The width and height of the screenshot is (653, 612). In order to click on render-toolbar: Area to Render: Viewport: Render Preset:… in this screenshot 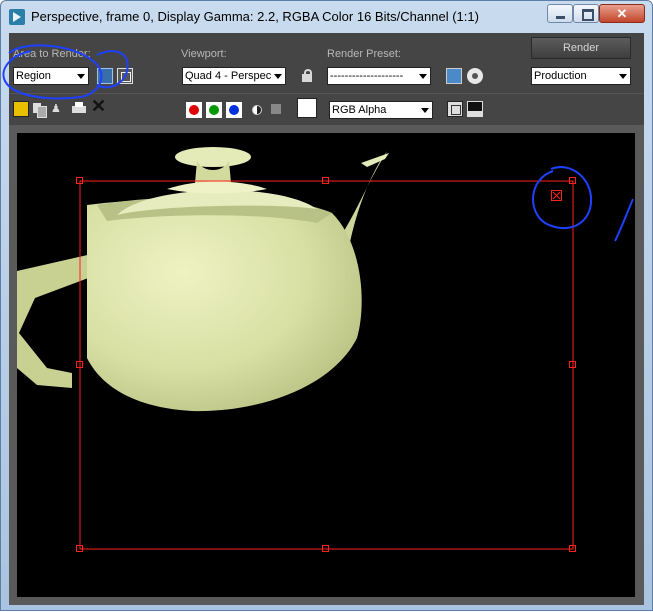, I will do `click(326, 79)`.